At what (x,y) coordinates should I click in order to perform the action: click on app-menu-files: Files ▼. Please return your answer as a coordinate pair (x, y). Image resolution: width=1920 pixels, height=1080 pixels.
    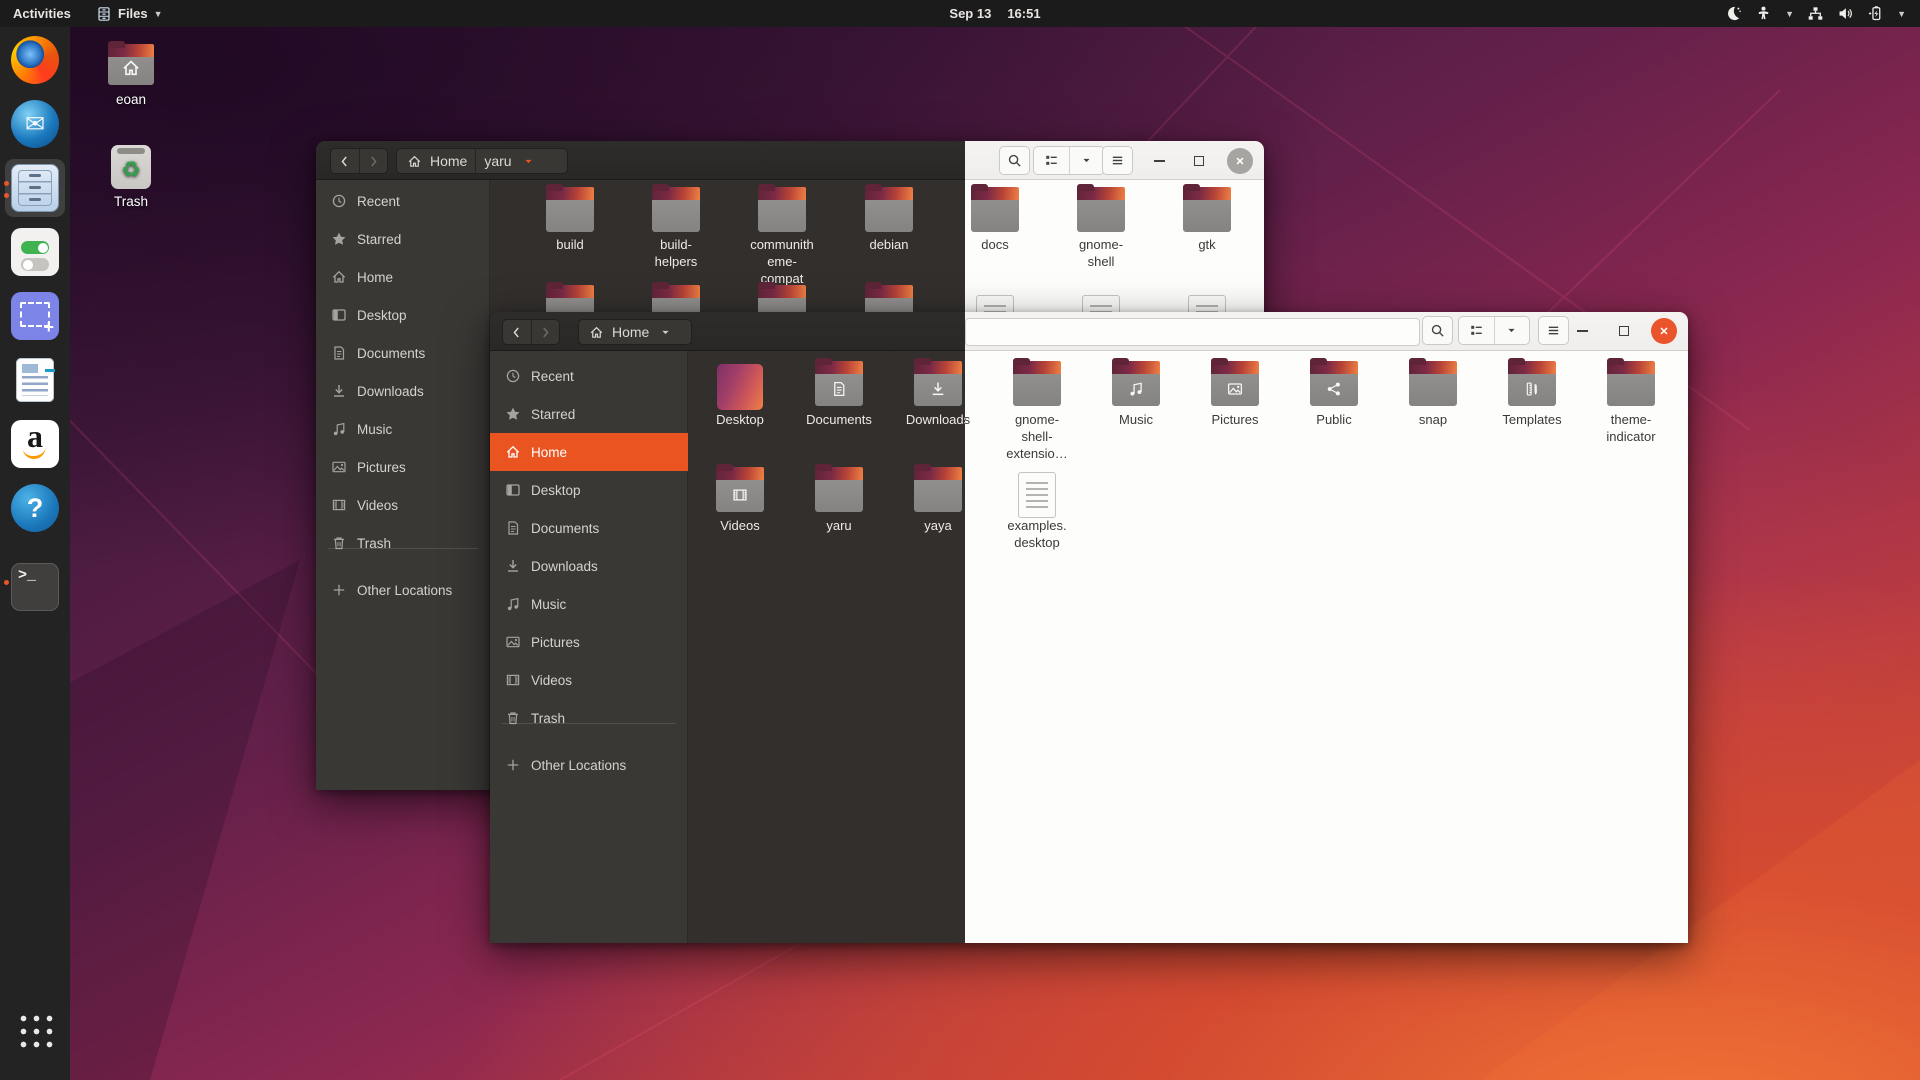
    Looking at the image, I should click on (129, 13).